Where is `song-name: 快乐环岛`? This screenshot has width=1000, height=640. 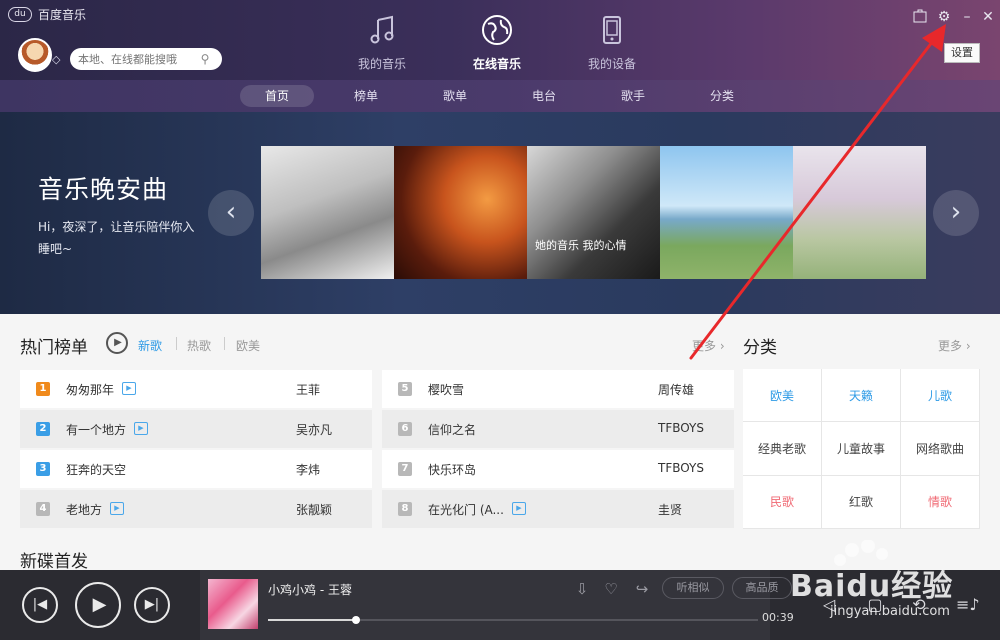 song-name: 快乐环岛 is located at coordinates (452, 469).